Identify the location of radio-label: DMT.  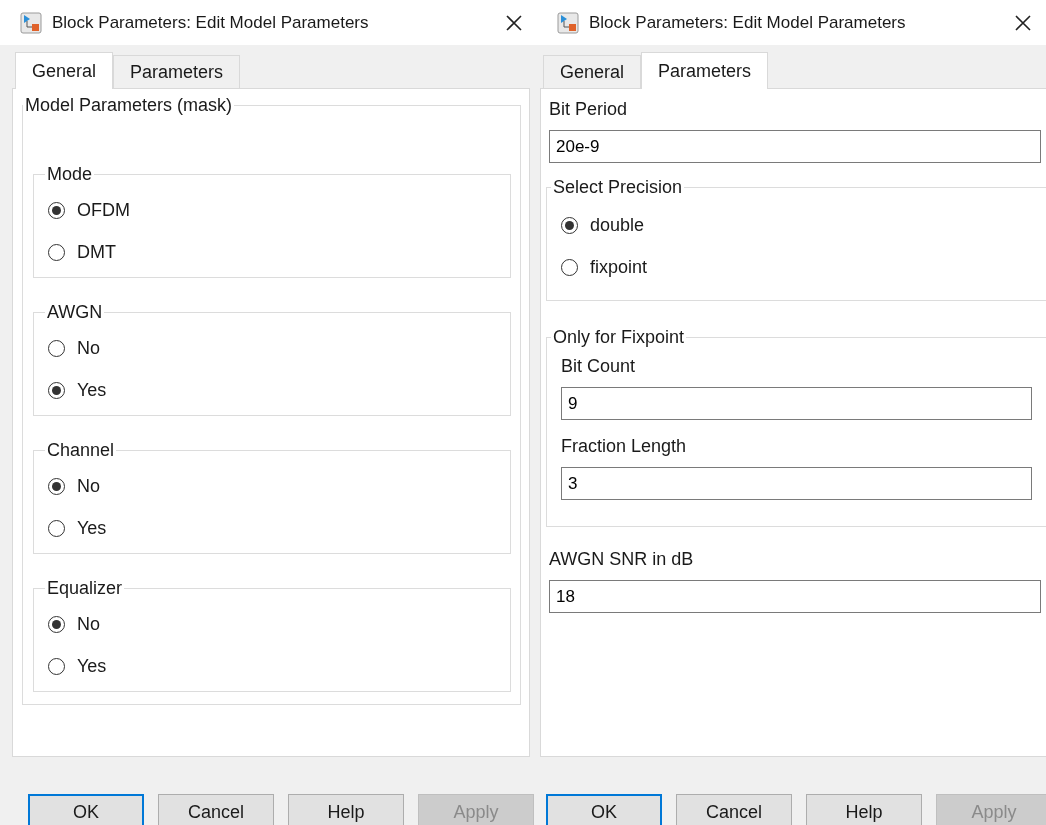
(96, 252).